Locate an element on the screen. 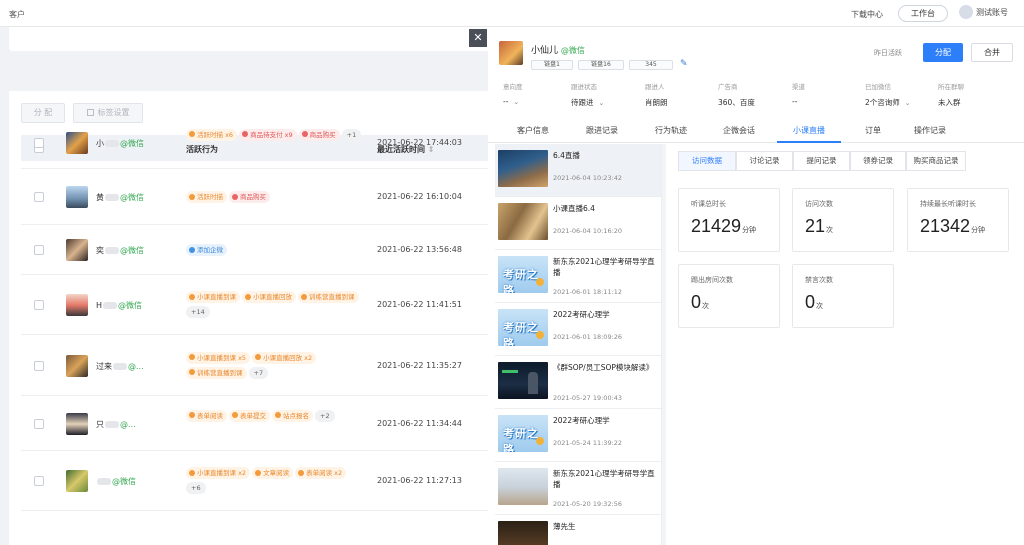  activity-tag: +1 is located at coordinates (351, 134).